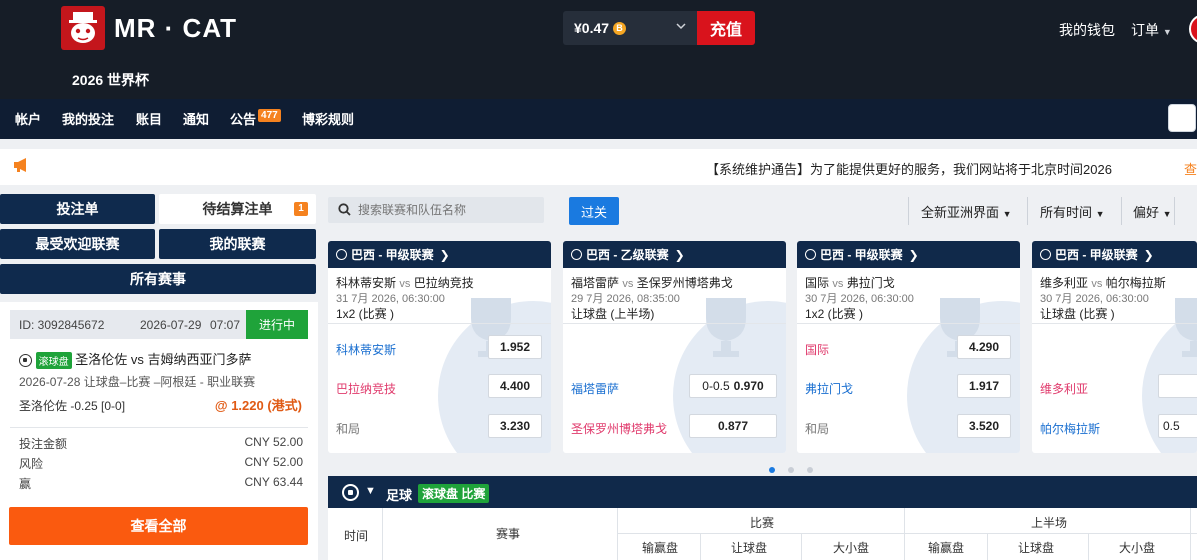 This screenshot has width=1197, height=560. Describe the element at coordinates (748, 386) in the screenshot. I see `odds-value: 0.970` at that location.